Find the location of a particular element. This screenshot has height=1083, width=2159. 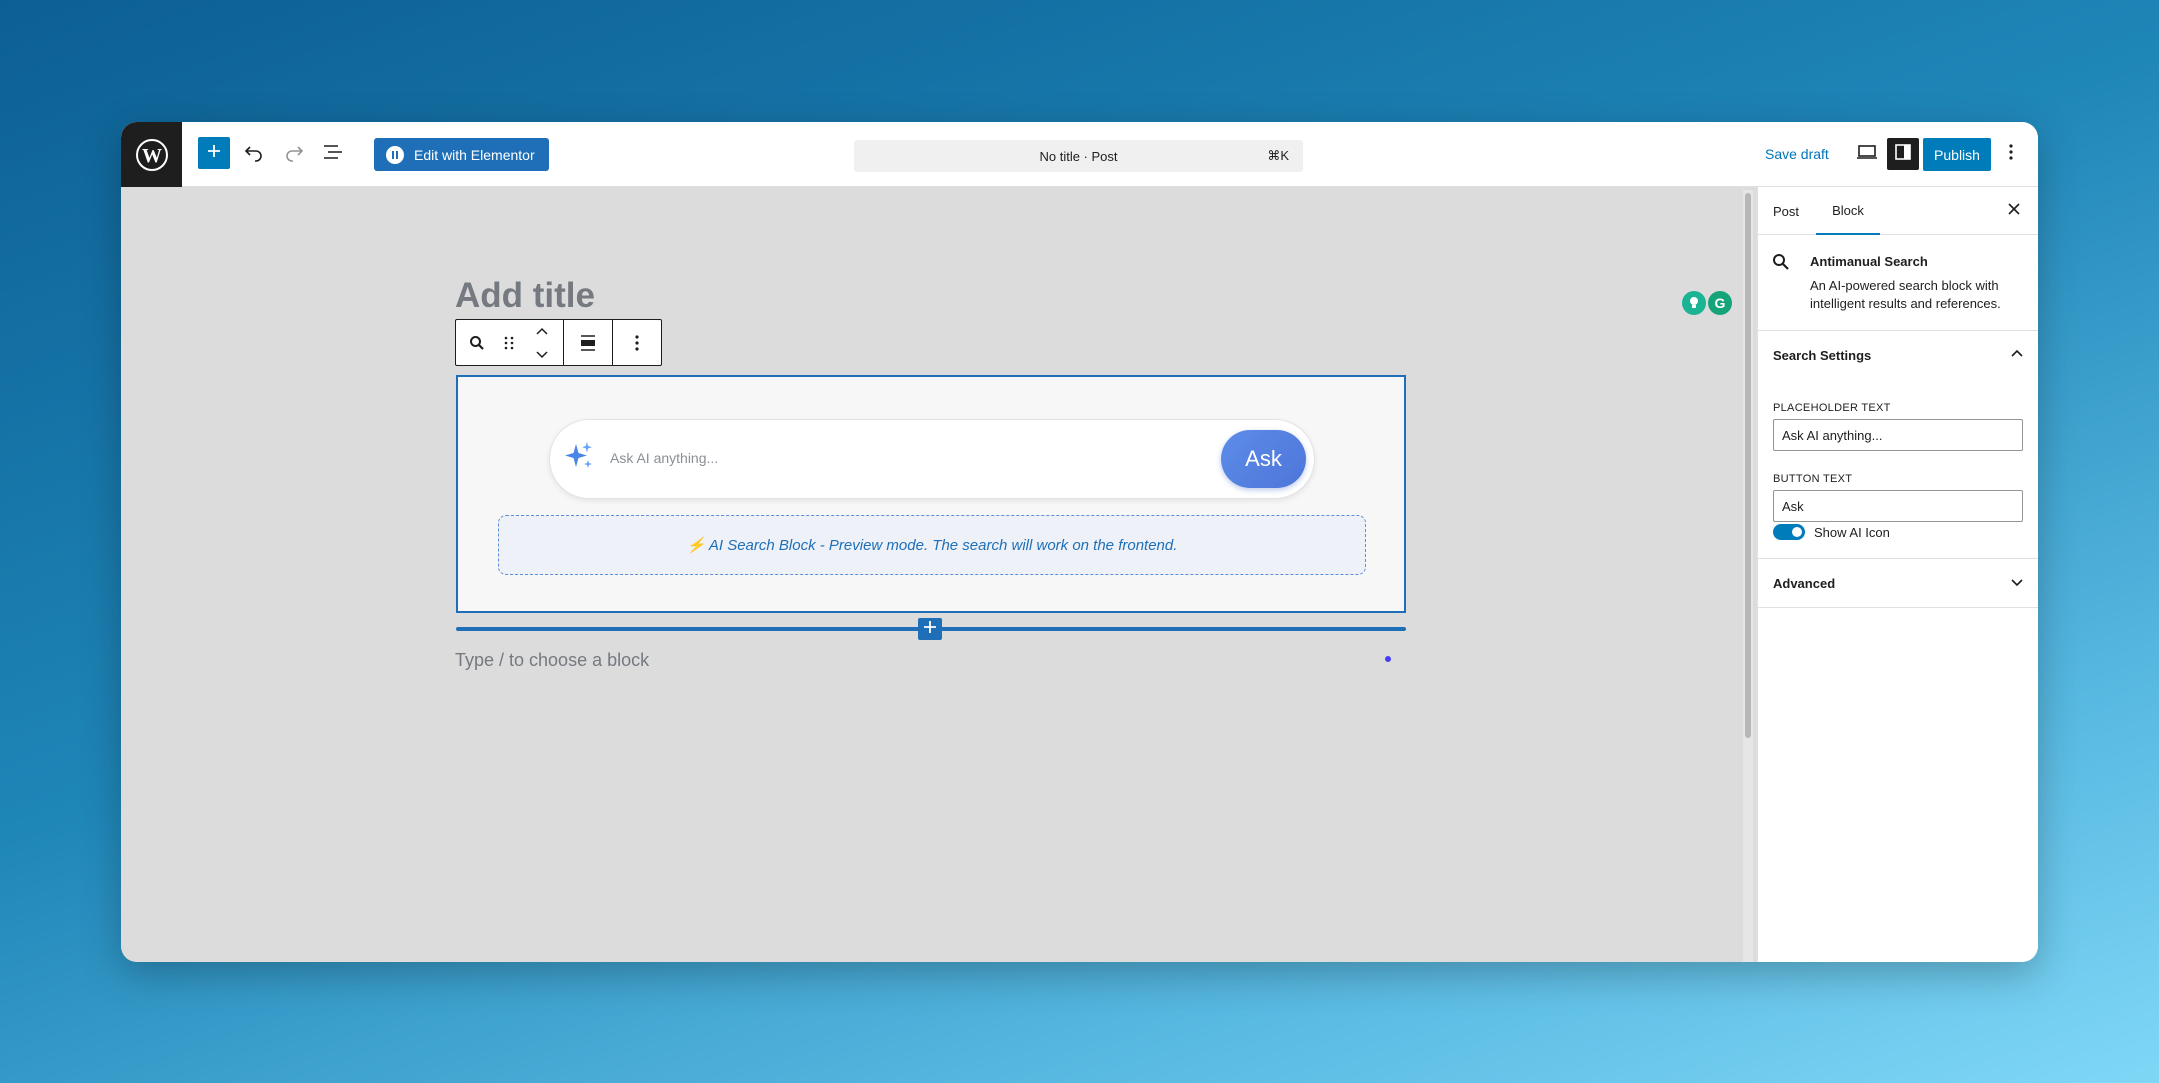

svg-text: W is located at coordinates (152, 156).